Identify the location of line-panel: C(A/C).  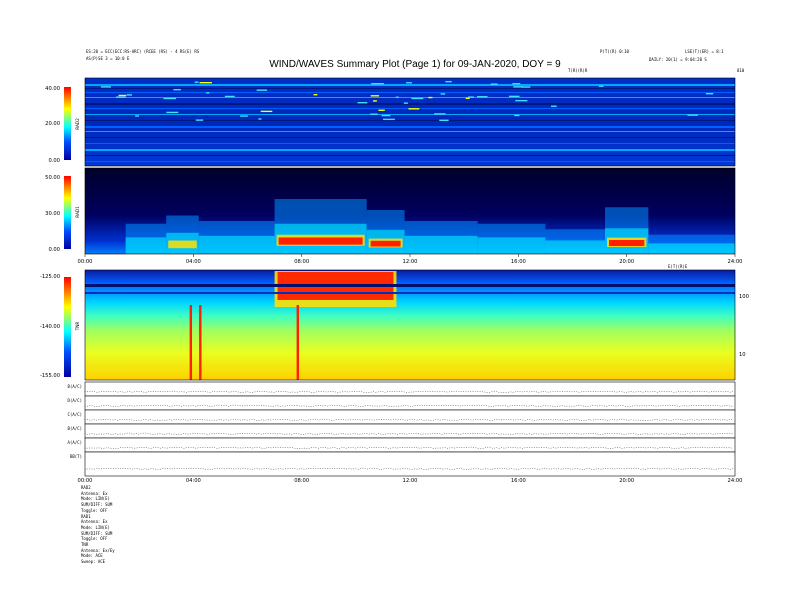
(402, 417).